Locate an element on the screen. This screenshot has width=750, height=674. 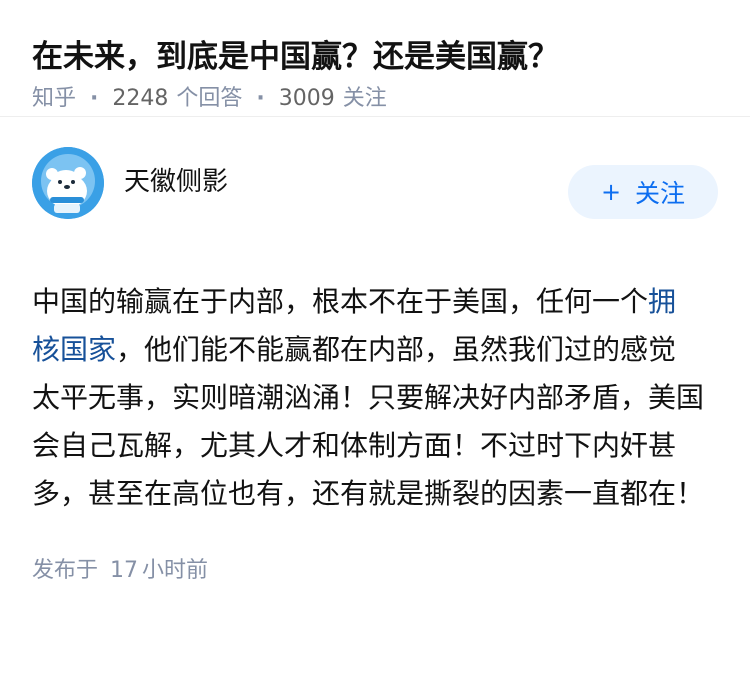
polar-bear-avatar-icon is located at coordinates (68, 183).